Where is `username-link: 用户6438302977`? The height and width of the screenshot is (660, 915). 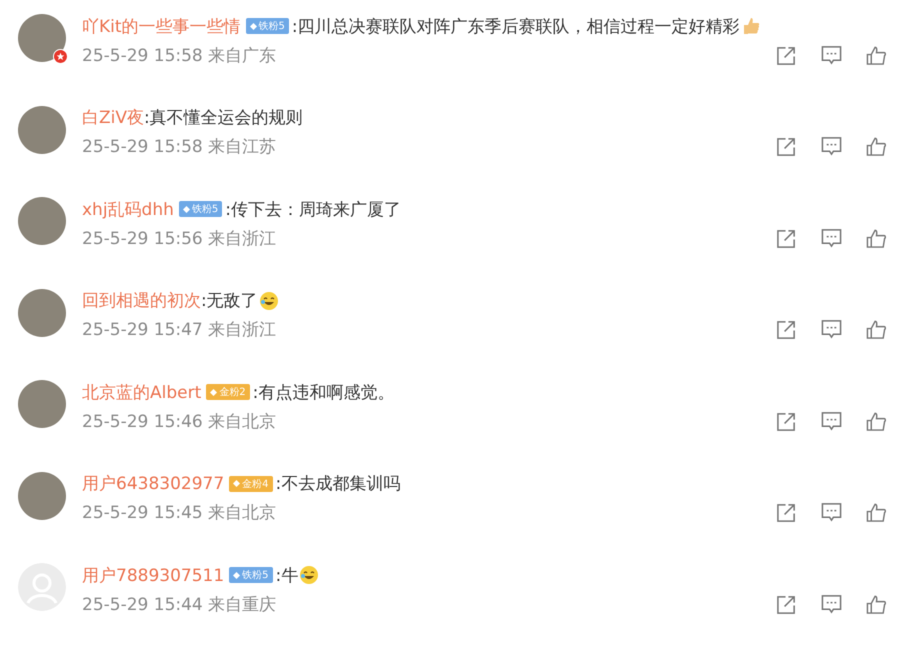 username-link: 用户6438302977 is located at coordinates (153, 483).